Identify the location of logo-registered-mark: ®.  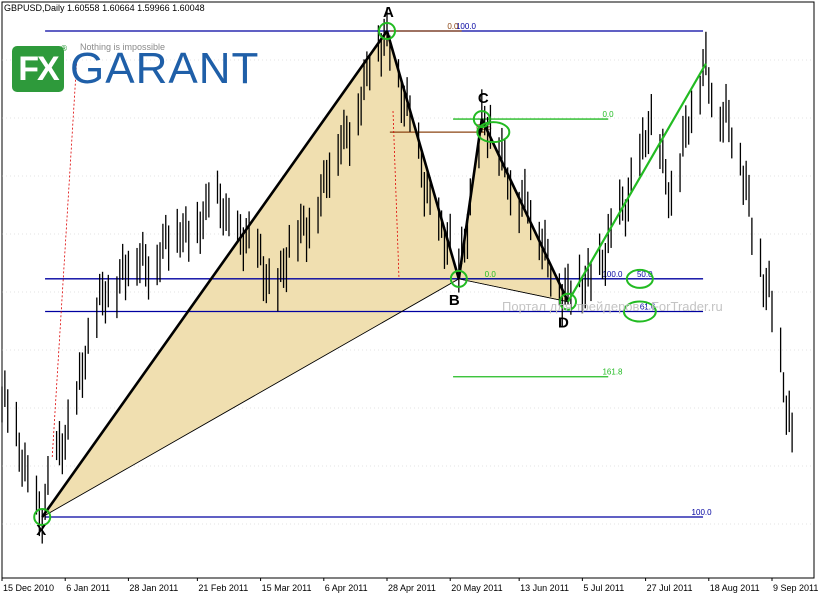
(64, 48).